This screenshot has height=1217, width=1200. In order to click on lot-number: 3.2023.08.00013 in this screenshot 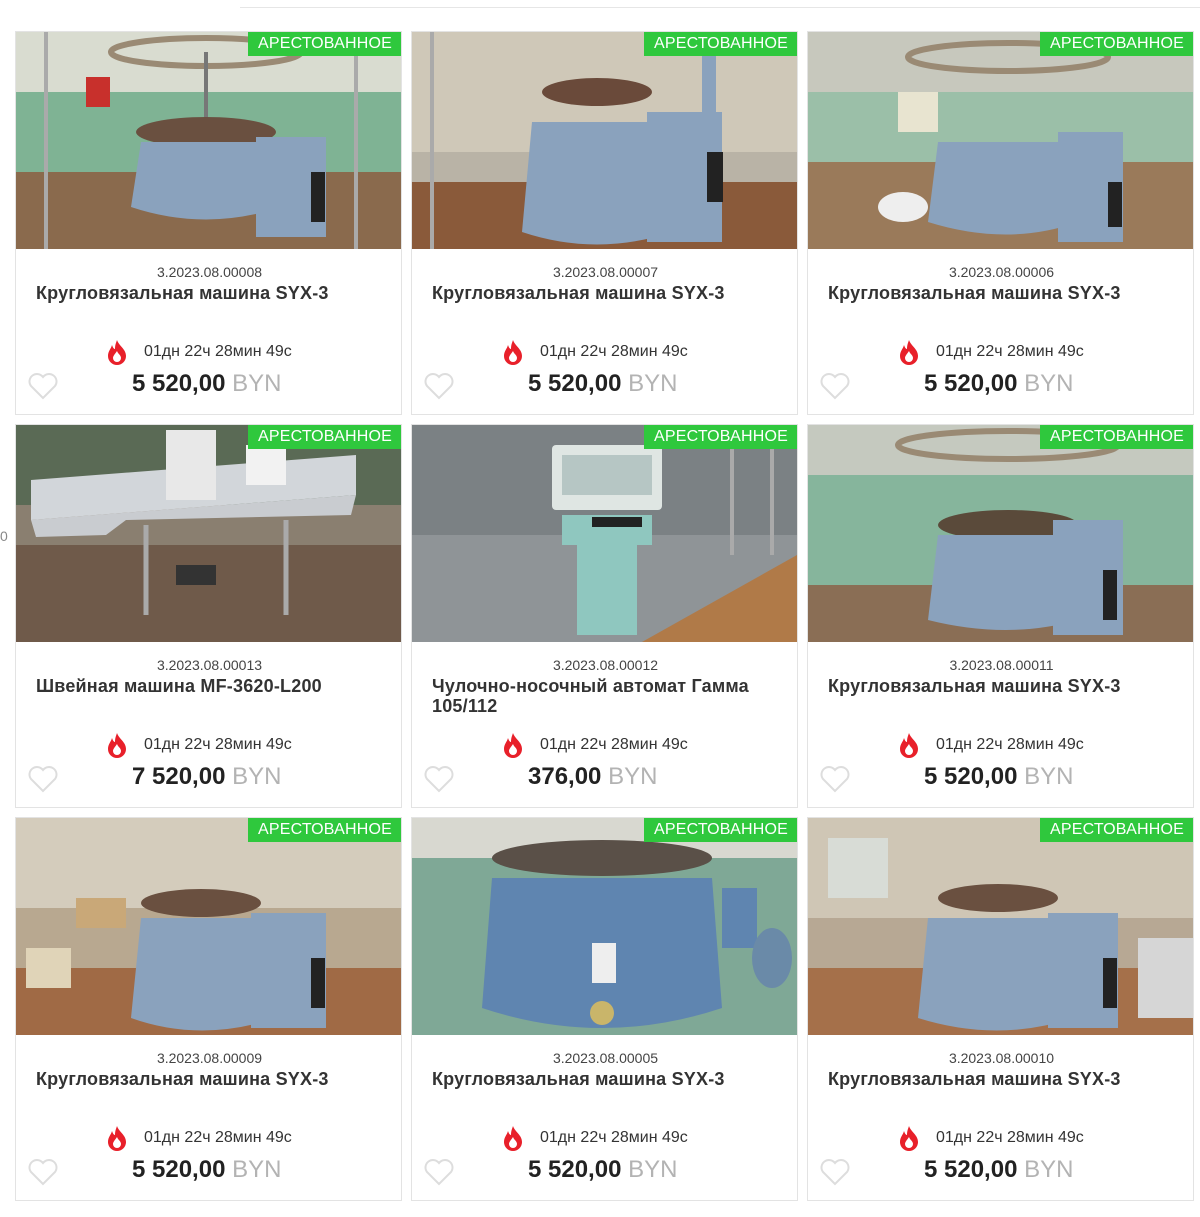, I will do `click(209, 665)`.